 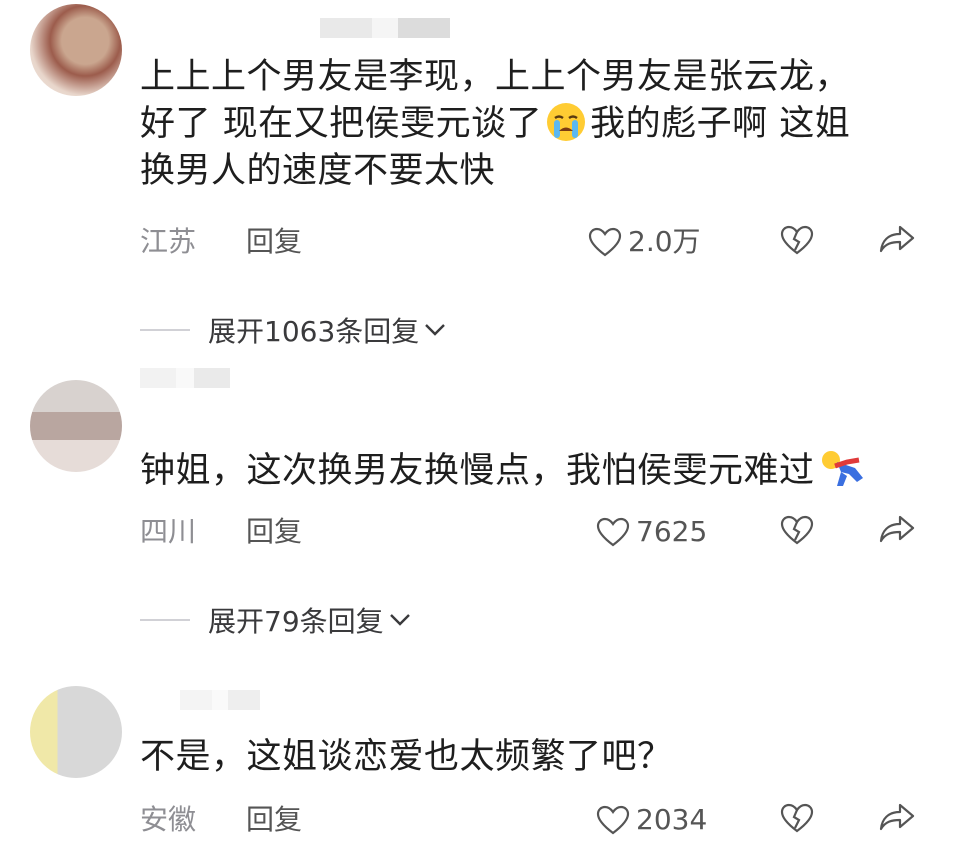 I want to click on comment-text-line: 上上上个男友是李现，上上个男友是张云龙，, so click(x=495, y=77).